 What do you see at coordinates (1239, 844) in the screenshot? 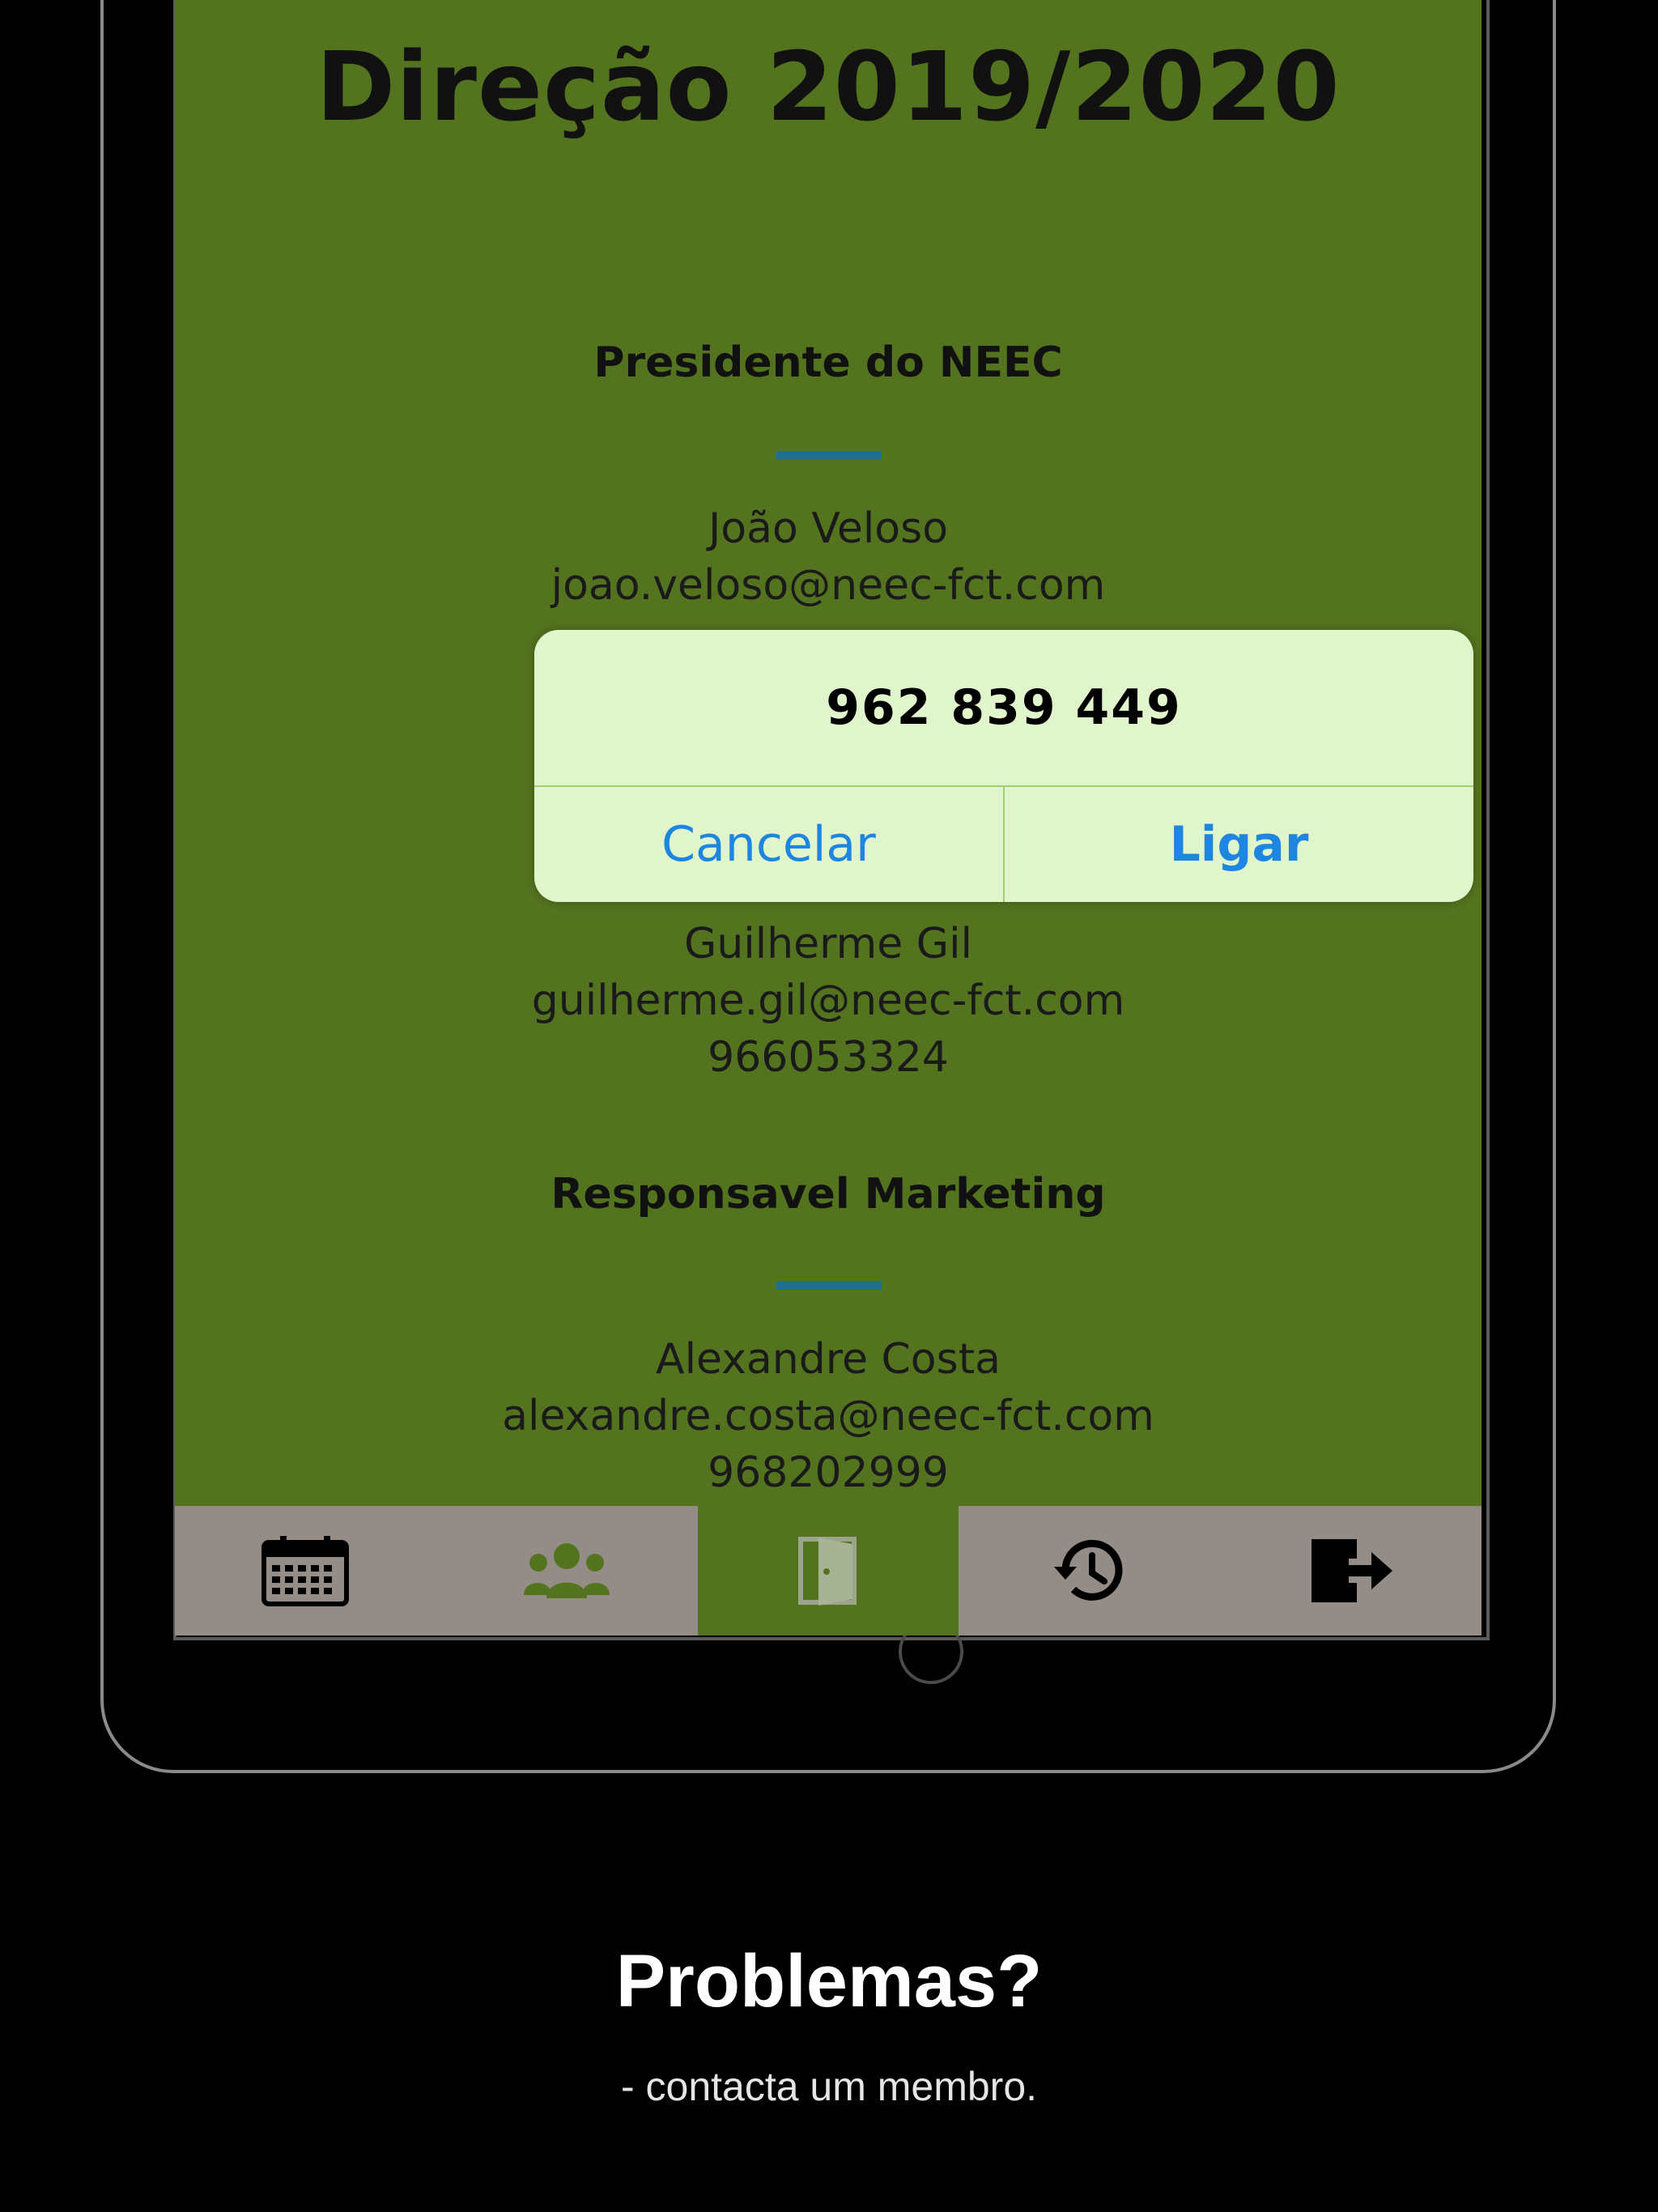
I see `call-button: Ligar` at bounding box center [1239, 844].